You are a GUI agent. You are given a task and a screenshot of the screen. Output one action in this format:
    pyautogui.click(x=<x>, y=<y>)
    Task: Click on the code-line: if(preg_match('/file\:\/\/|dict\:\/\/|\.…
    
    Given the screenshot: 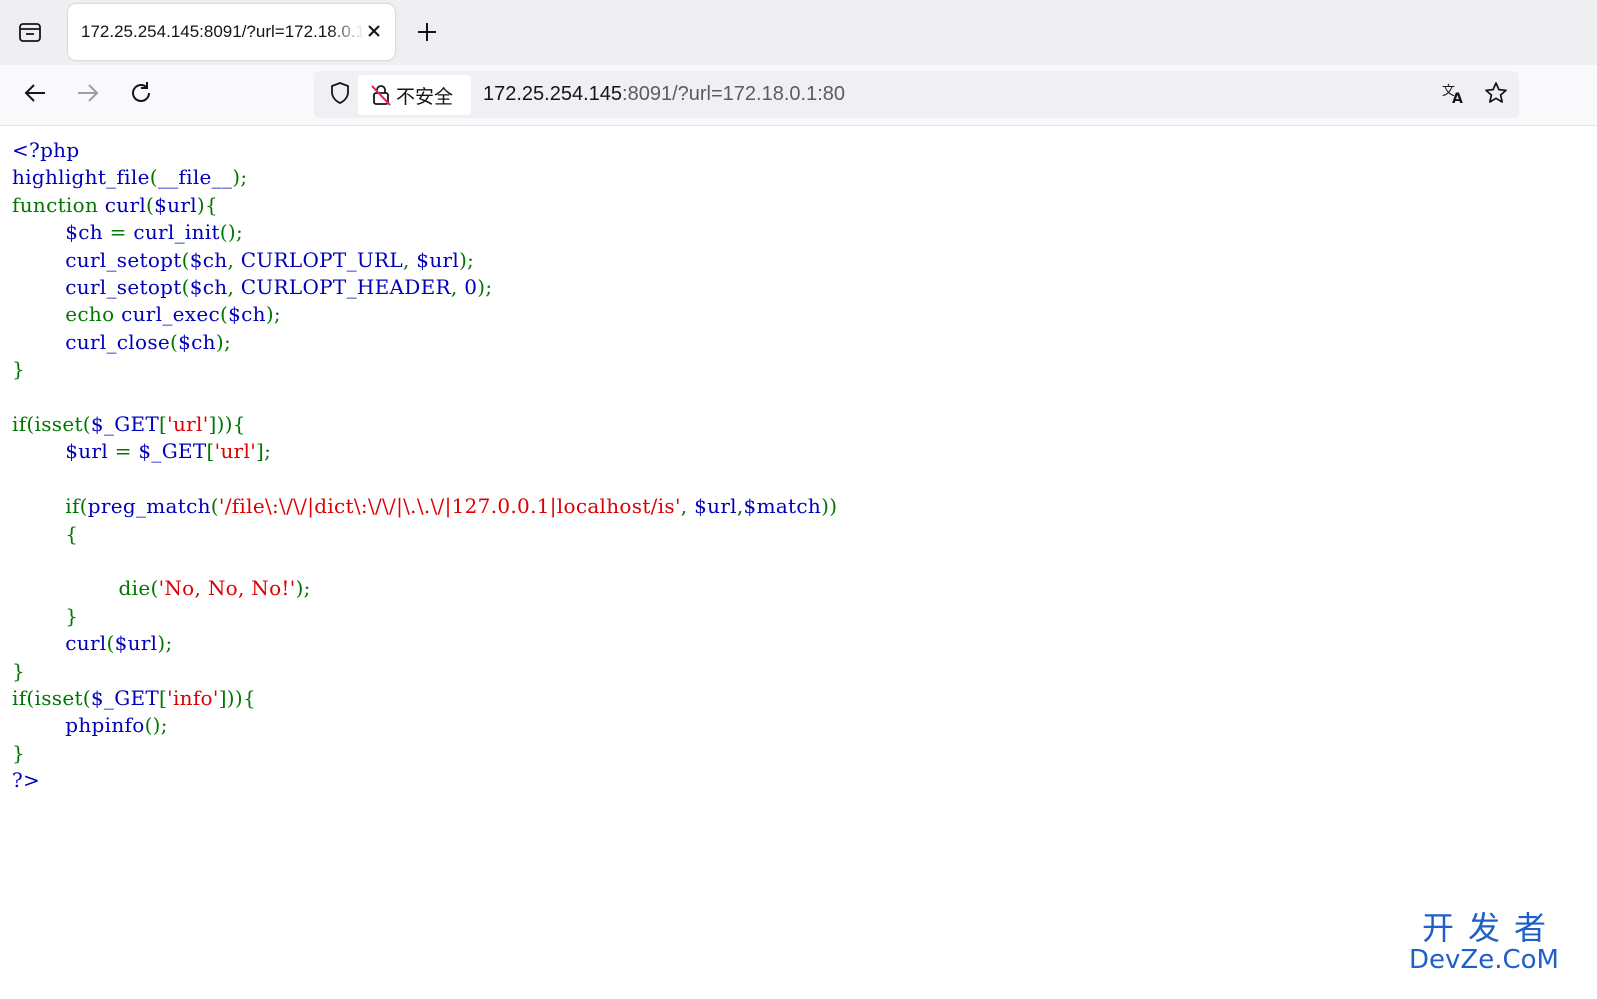 What is the action you would take?
    pyautogui.click(x=424, y=507)
    